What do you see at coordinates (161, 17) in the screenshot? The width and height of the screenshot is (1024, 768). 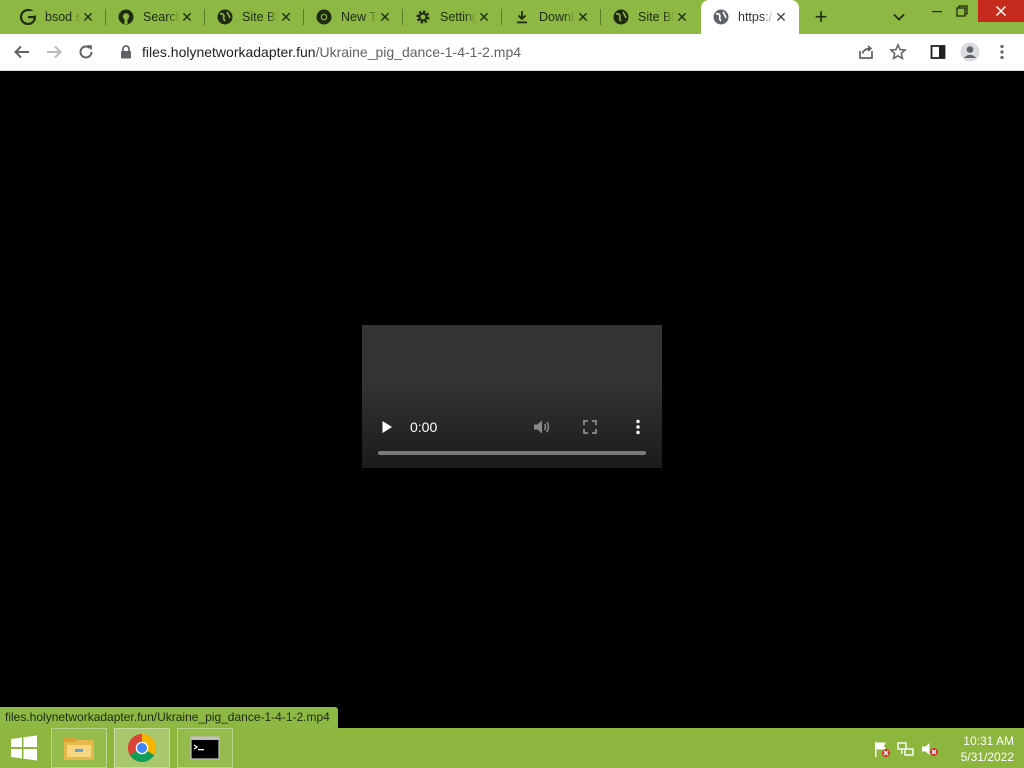 I see `tab-title: Search` at bounding box center [161, 17].